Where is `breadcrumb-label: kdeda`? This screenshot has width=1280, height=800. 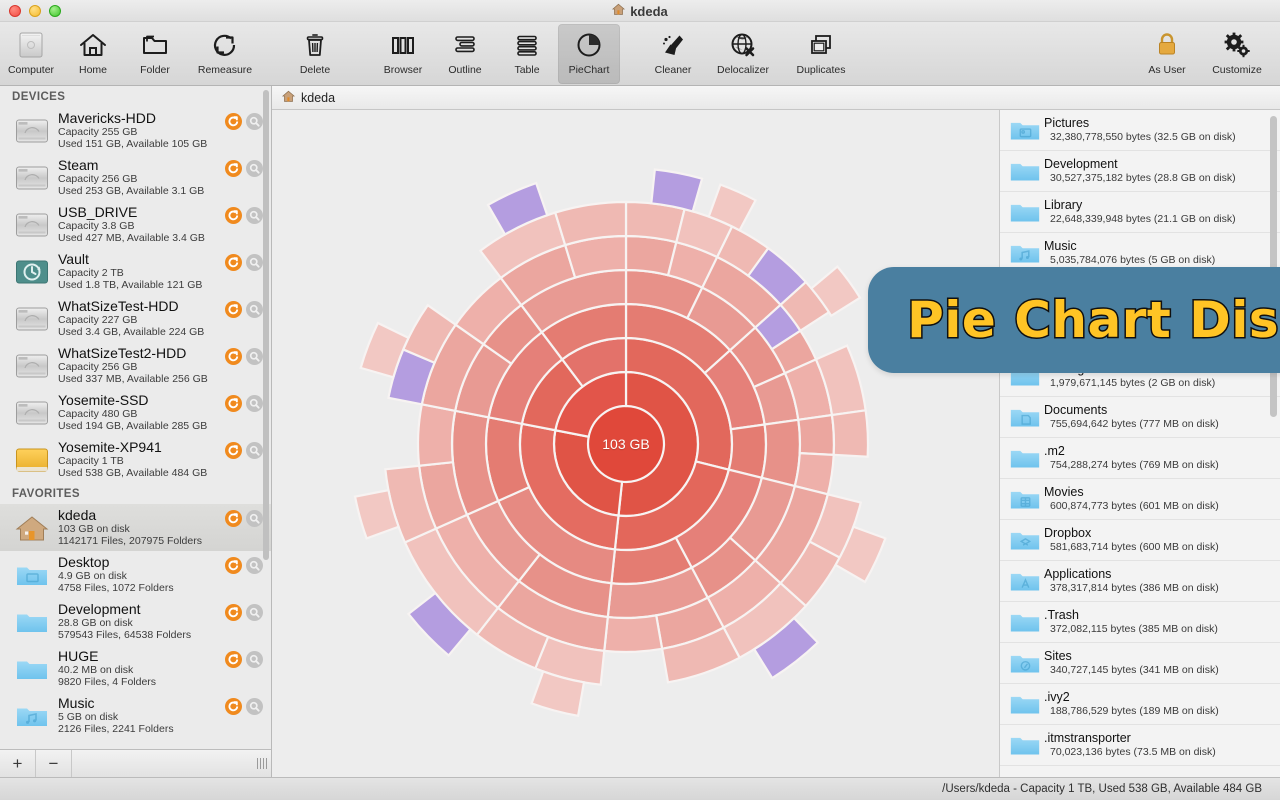 breadcrumb-label: kdeda is located at coordinates (318, 98).